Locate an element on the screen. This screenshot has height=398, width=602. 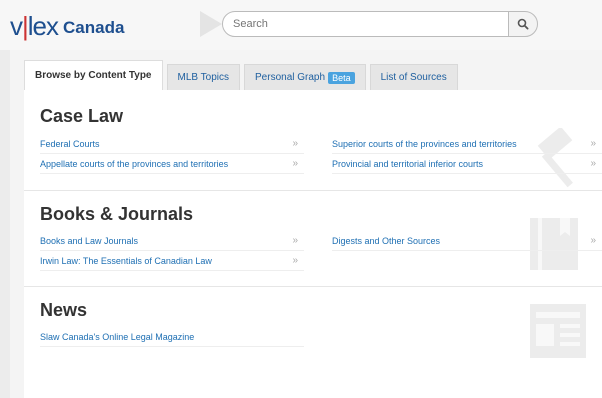
tab-list-of-sources: List of Sources is located at coordinates (413, 77).